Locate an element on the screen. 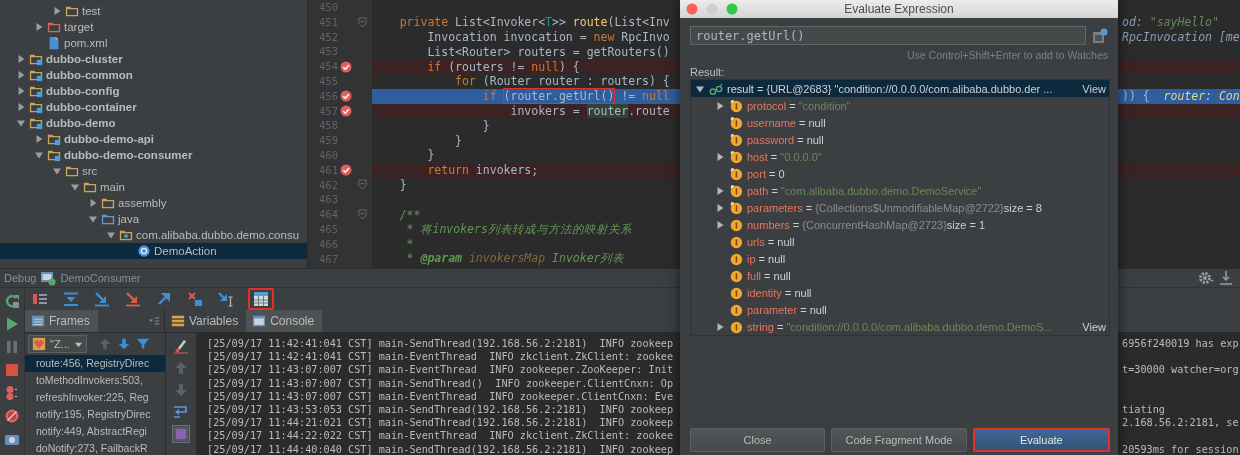  result-node: result = {URL@2683} "condition://0.0.0.0/com.alibaba.dubbo.der ... View is located at coordinates (900, 88).